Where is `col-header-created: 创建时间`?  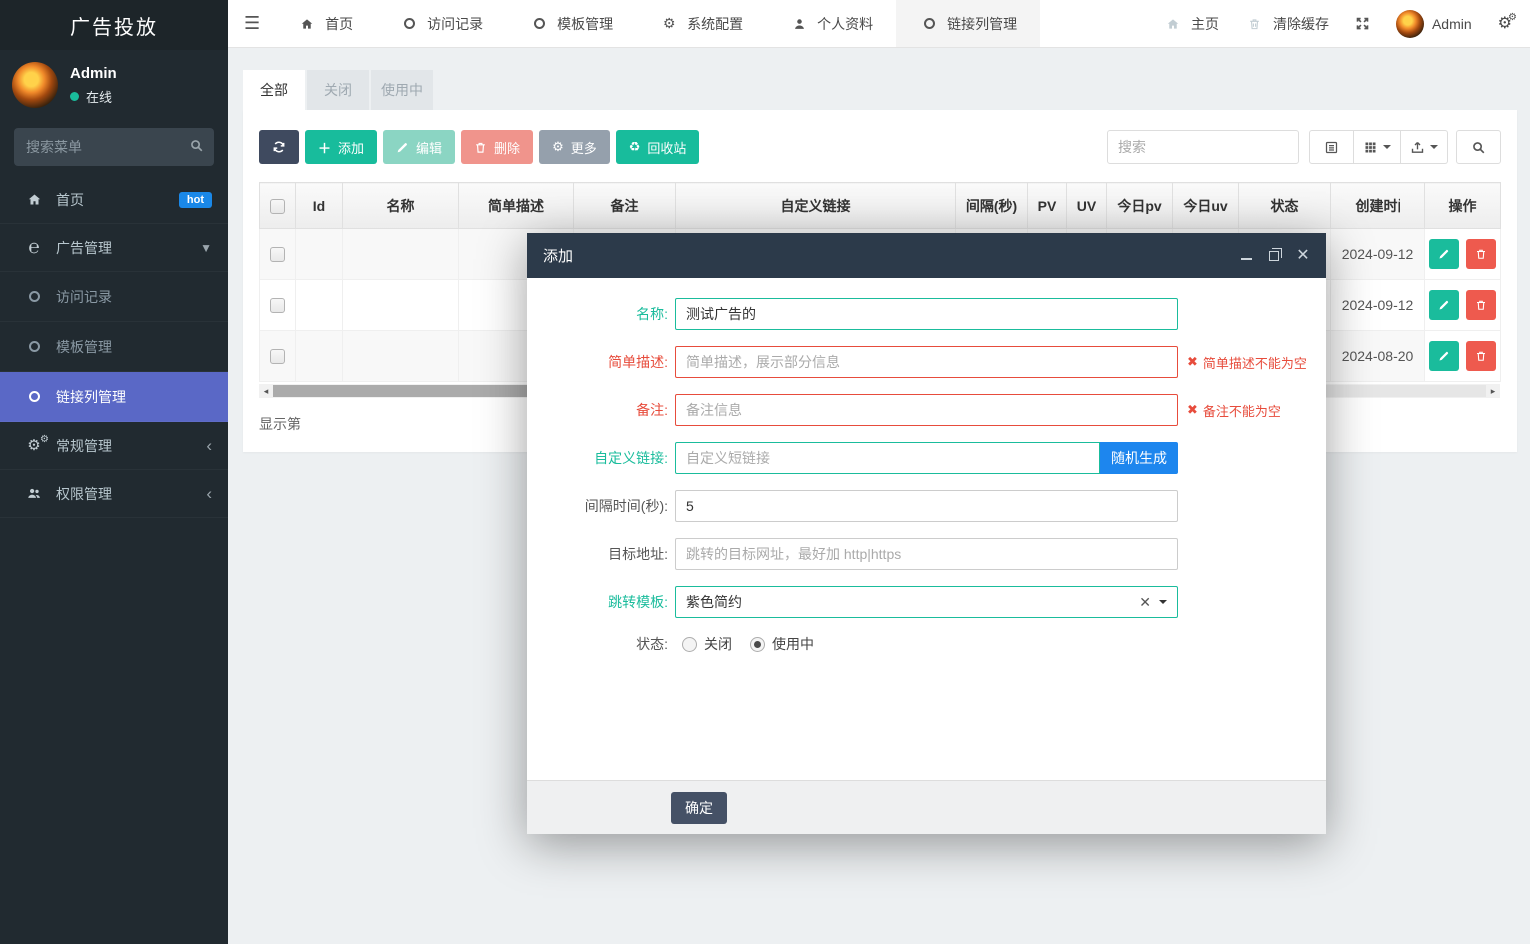
col-header-created: 创建时间 is located at coordinates (1377, 205).